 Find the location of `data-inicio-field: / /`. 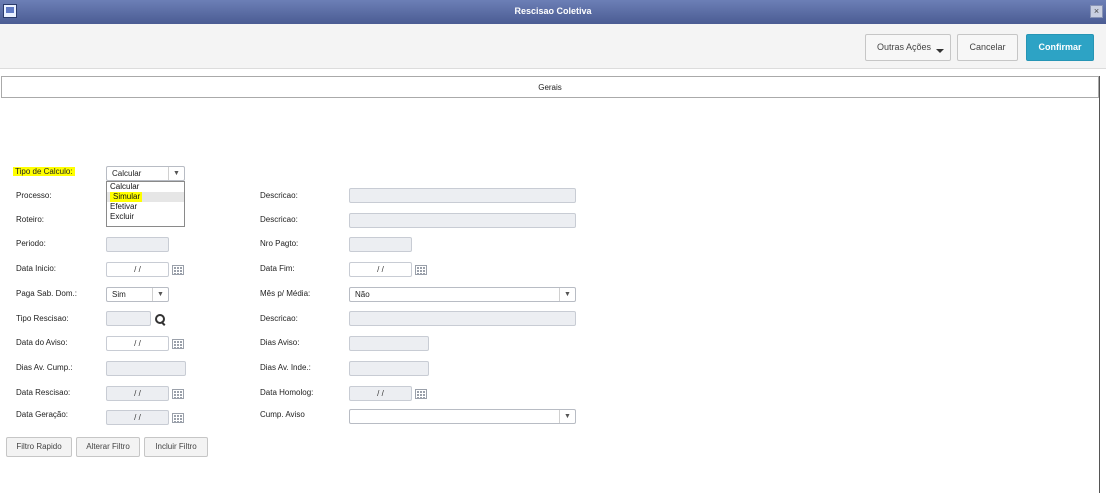

data-inicio-field: / / is located at coordinates (137, 269).